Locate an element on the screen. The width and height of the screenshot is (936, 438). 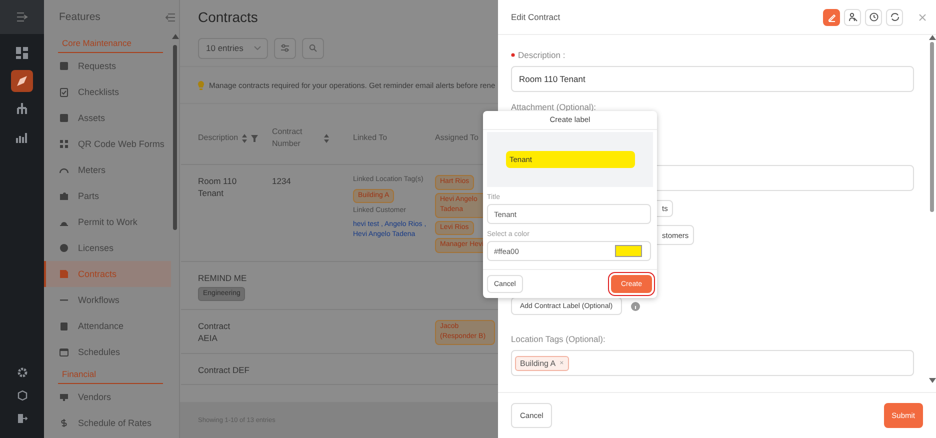
page-title: Contracts is located at coordinates (228, 17).